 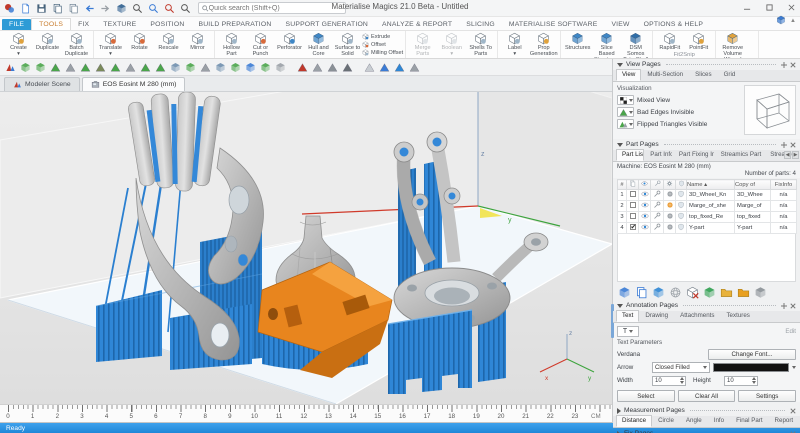 What do you see at coordinates (625, 100) in the screenshot?
I see `mixed-view-button` at bounding box center [625, 100].